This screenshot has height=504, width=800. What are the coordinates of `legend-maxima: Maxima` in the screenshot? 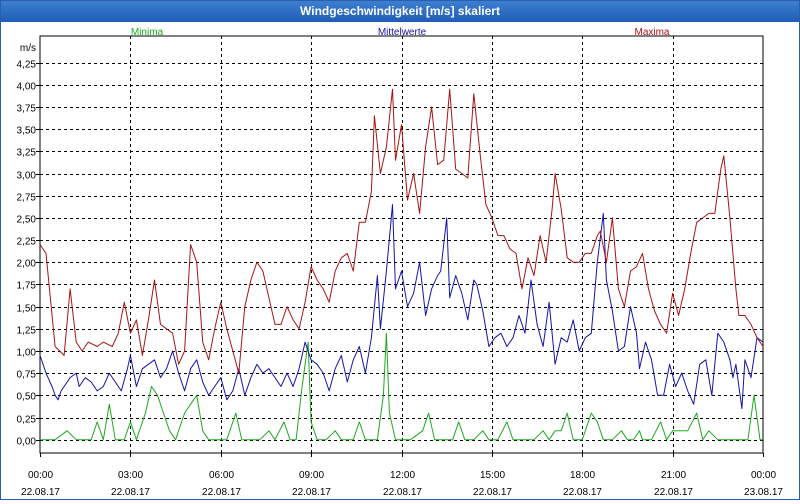 It's located at (651, 32).